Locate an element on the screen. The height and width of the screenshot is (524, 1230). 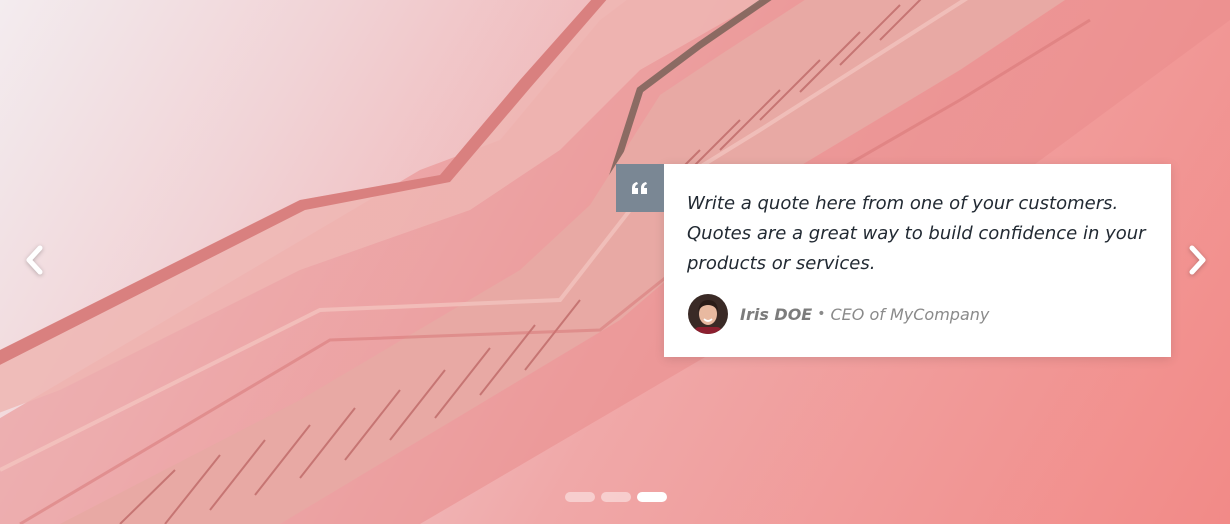
chevron-left-icon is located at coordinates (34, 260).